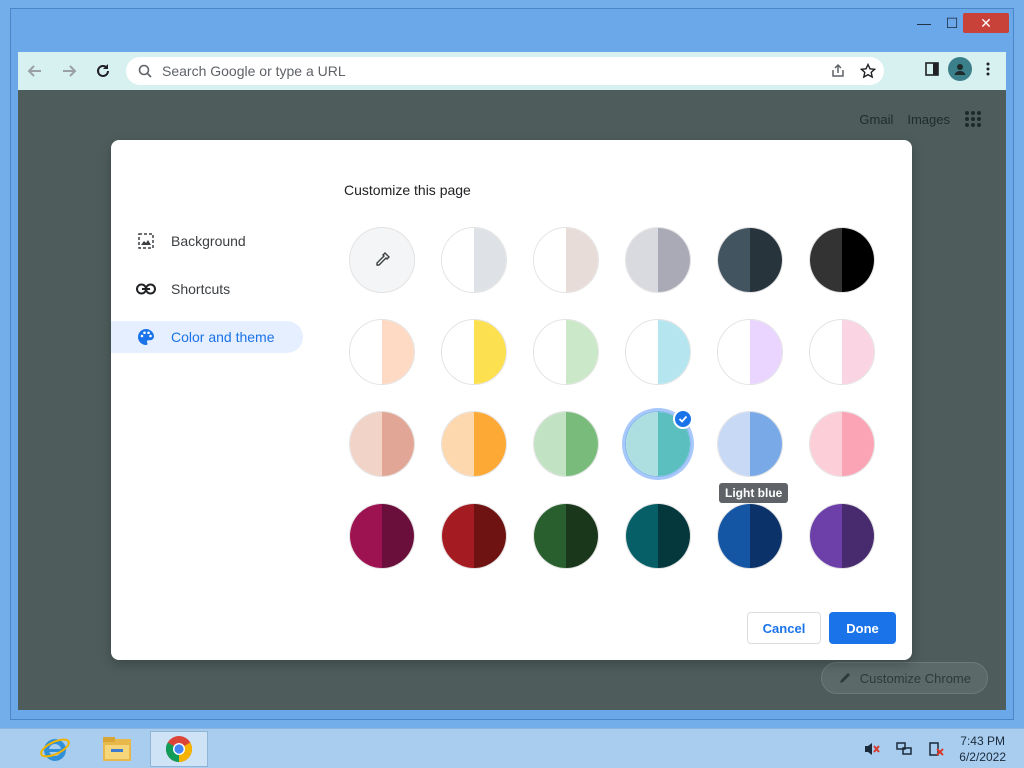 This screenshot has width=1024, height=768. I want to click on omnibox: Search Google or type a URL, so click(505, 71).